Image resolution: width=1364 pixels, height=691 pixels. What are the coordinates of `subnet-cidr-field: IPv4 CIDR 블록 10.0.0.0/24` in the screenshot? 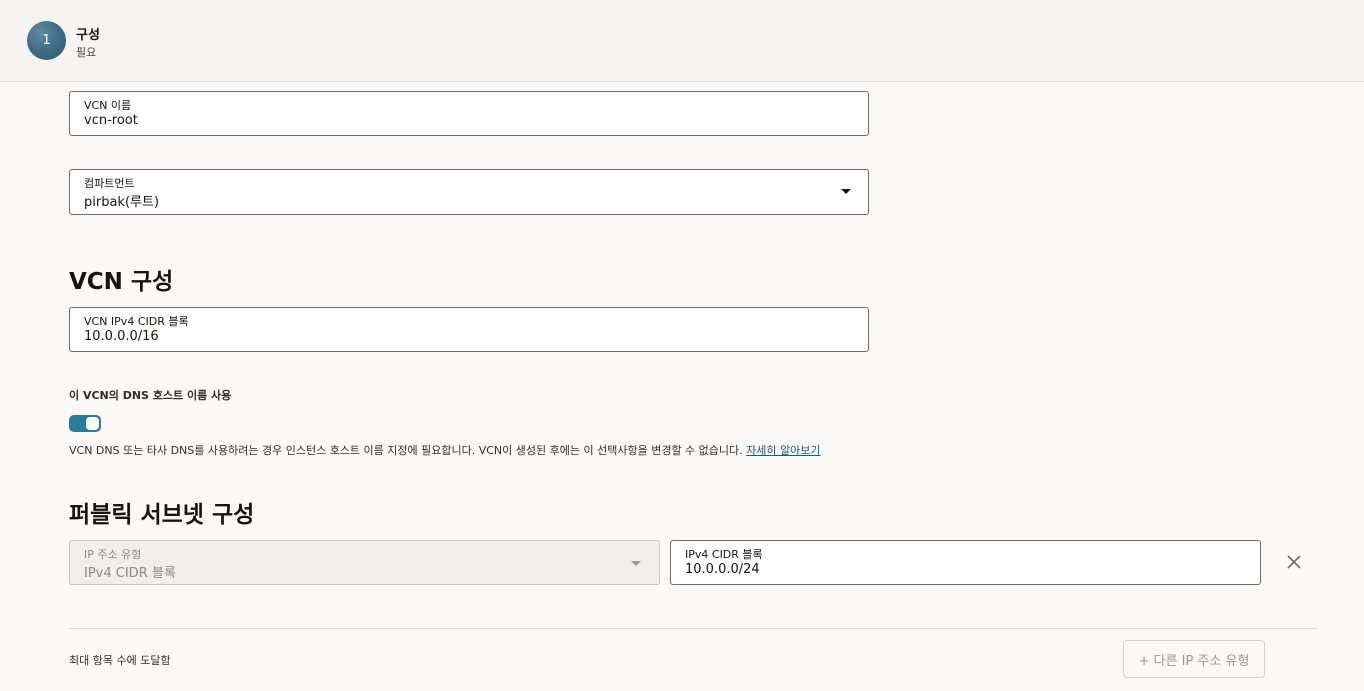 It's located at (965, 562).